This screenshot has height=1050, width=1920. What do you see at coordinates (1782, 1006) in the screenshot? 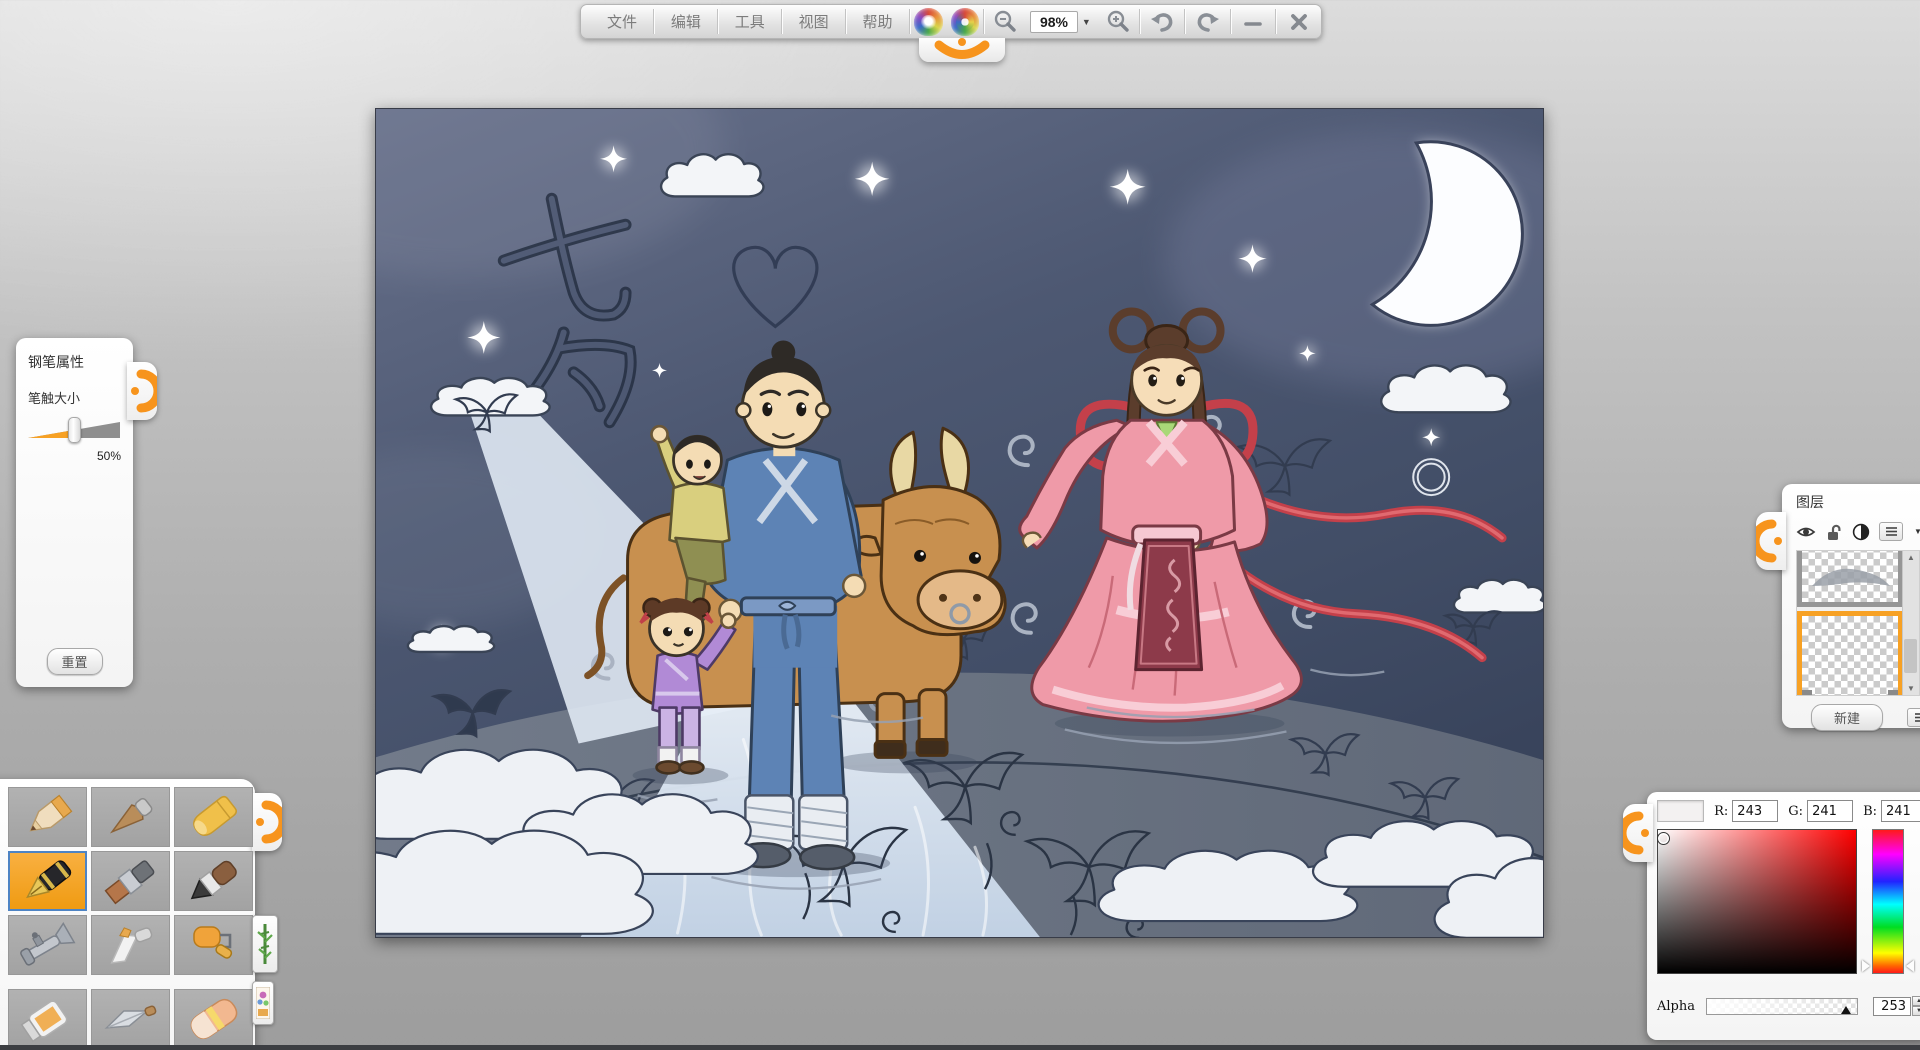
I see `alpha-slider` at bounding box center [1782, 1006].